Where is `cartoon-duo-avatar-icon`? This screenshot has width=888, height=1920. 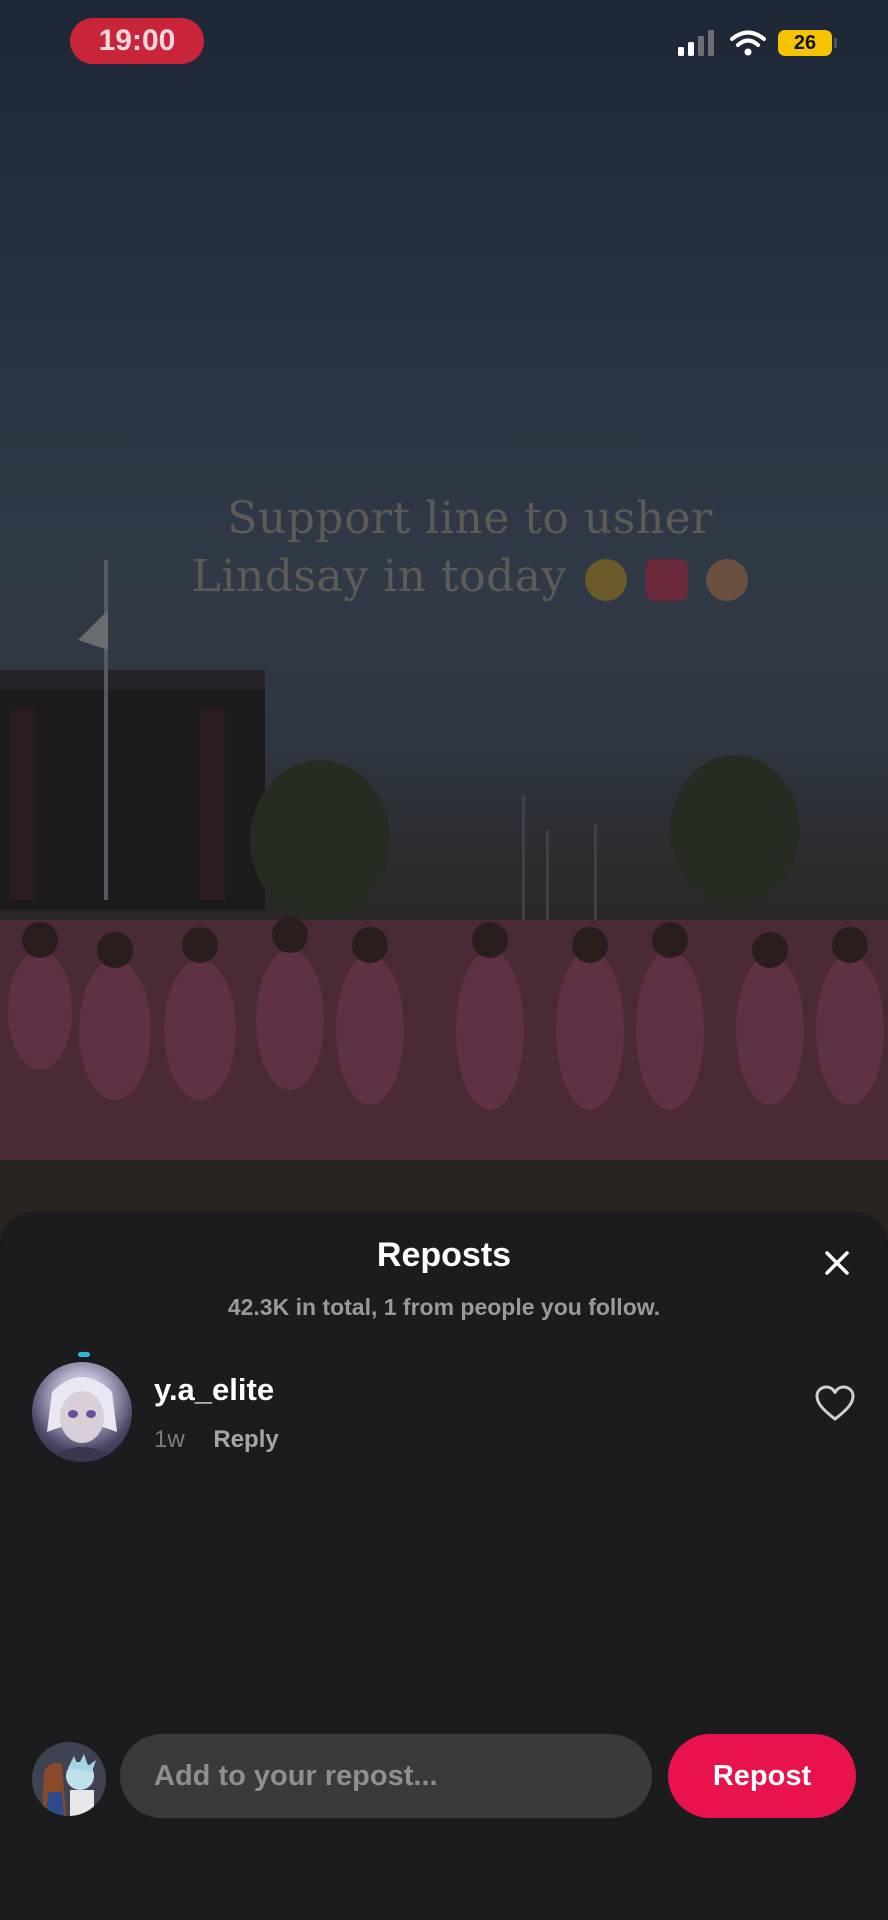
cartoon-duo-avatar-icon is located at coordinates (69, 1779).